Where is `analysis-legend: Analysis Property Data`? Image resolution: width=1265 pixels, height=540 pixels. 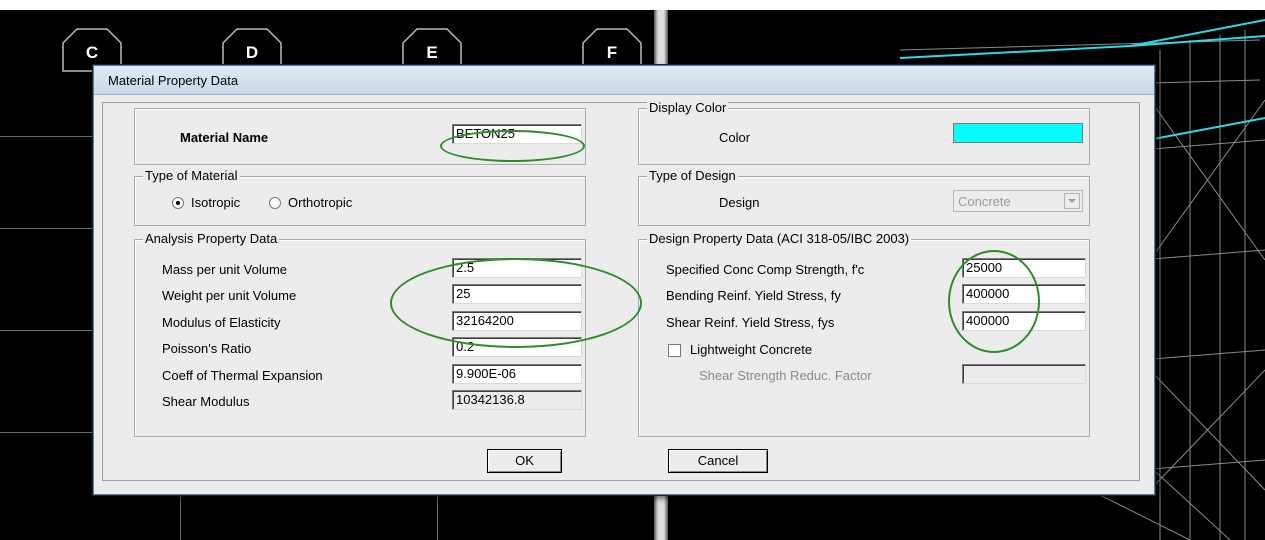
analysis-legend: Analysis Property Data is located at coordinates (211, 238).